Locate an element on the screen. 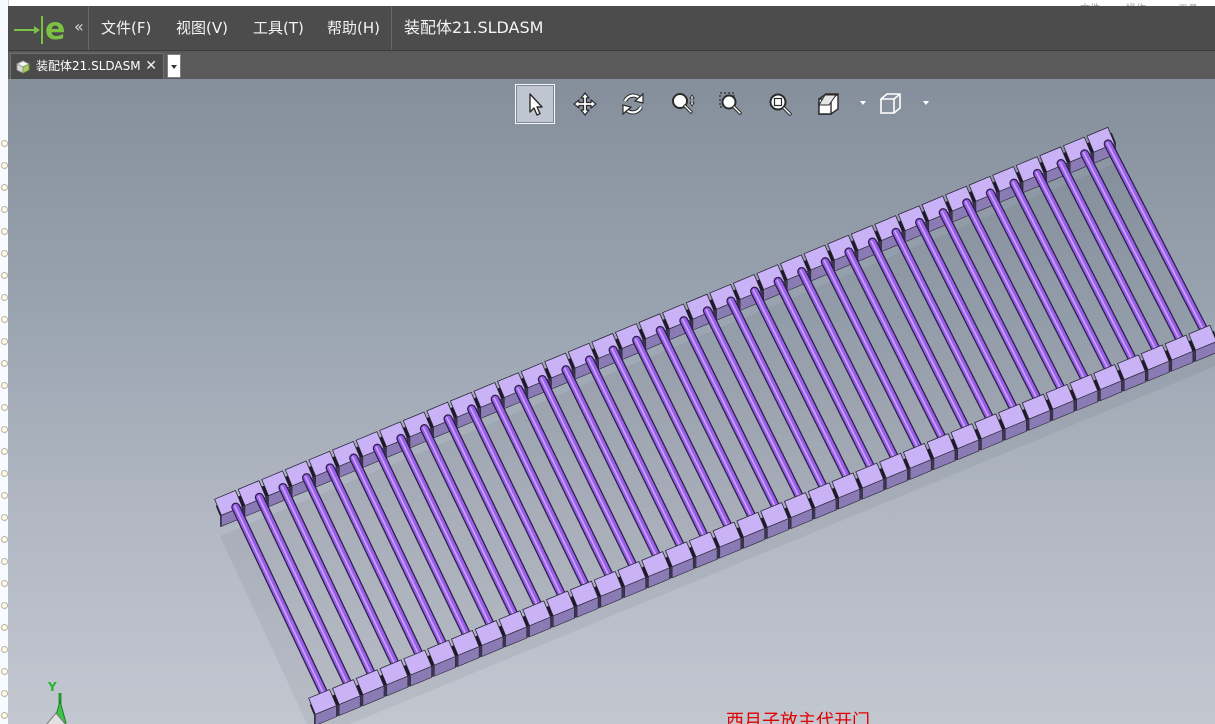 This screenshot has height=724, width=1215. rotate-tool is located at coordinates (633, 104).